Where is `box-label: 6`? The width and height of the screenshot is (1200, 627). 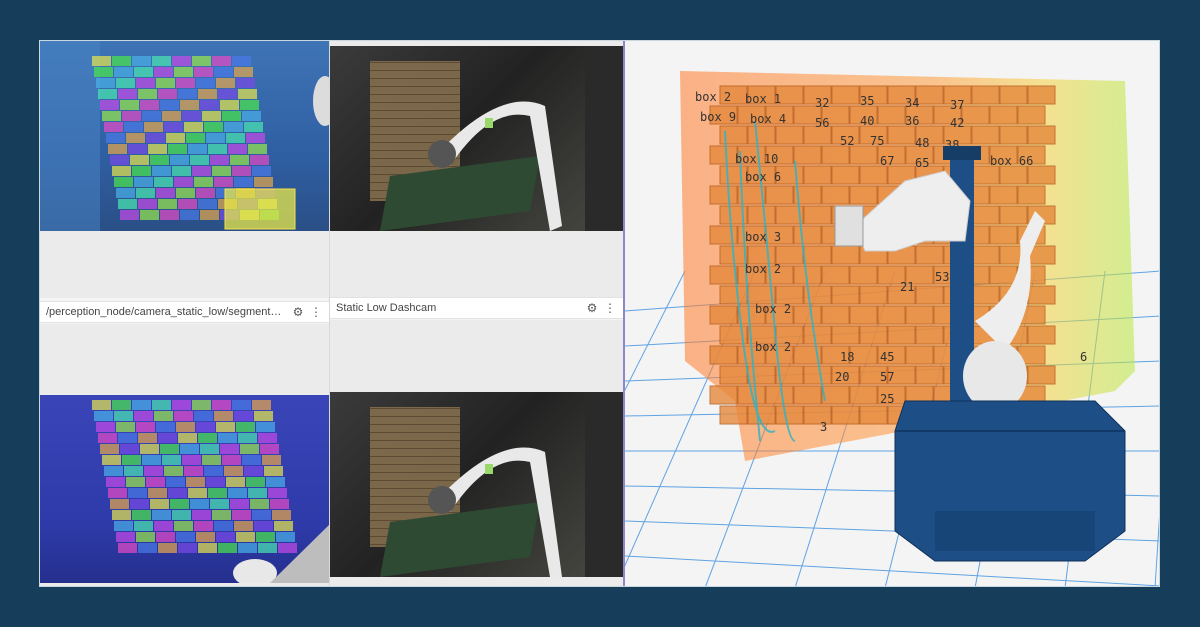
box-label: 6 is located at coordinates (1083, 357).